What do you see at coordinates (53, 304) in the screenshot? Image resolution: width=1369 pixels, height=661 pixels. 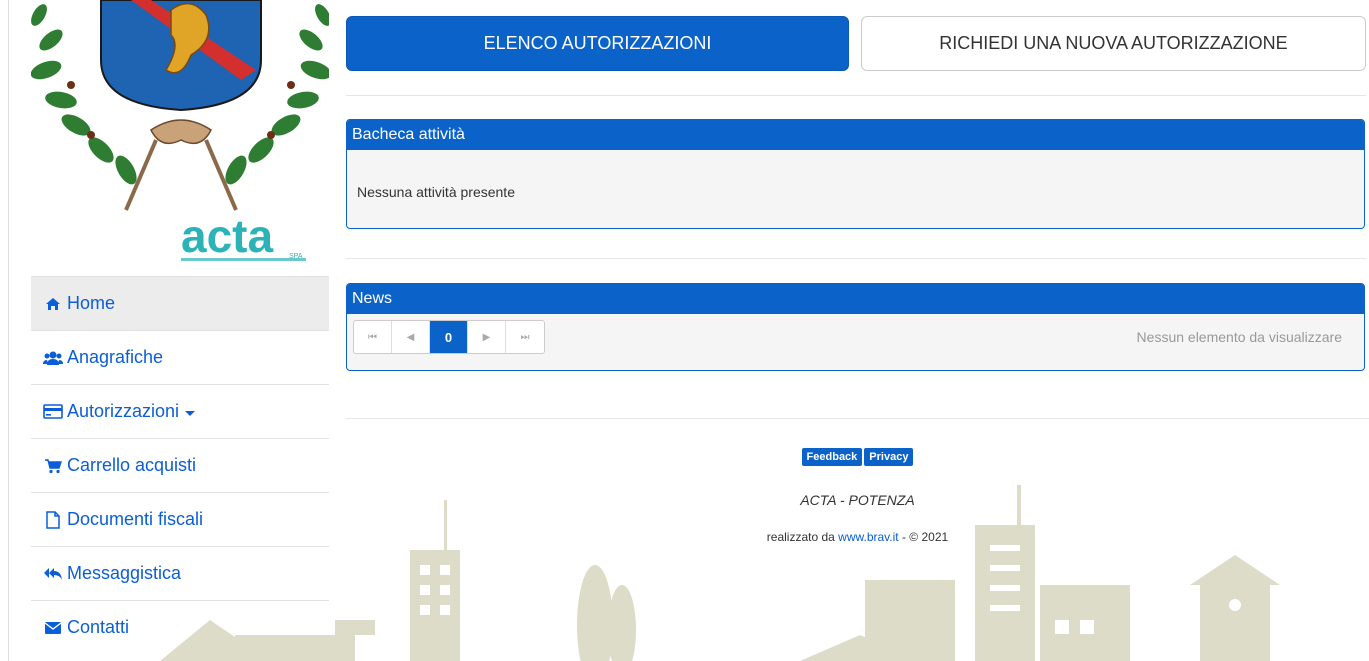 I see `home-icon` at bounding box center [53, 304].